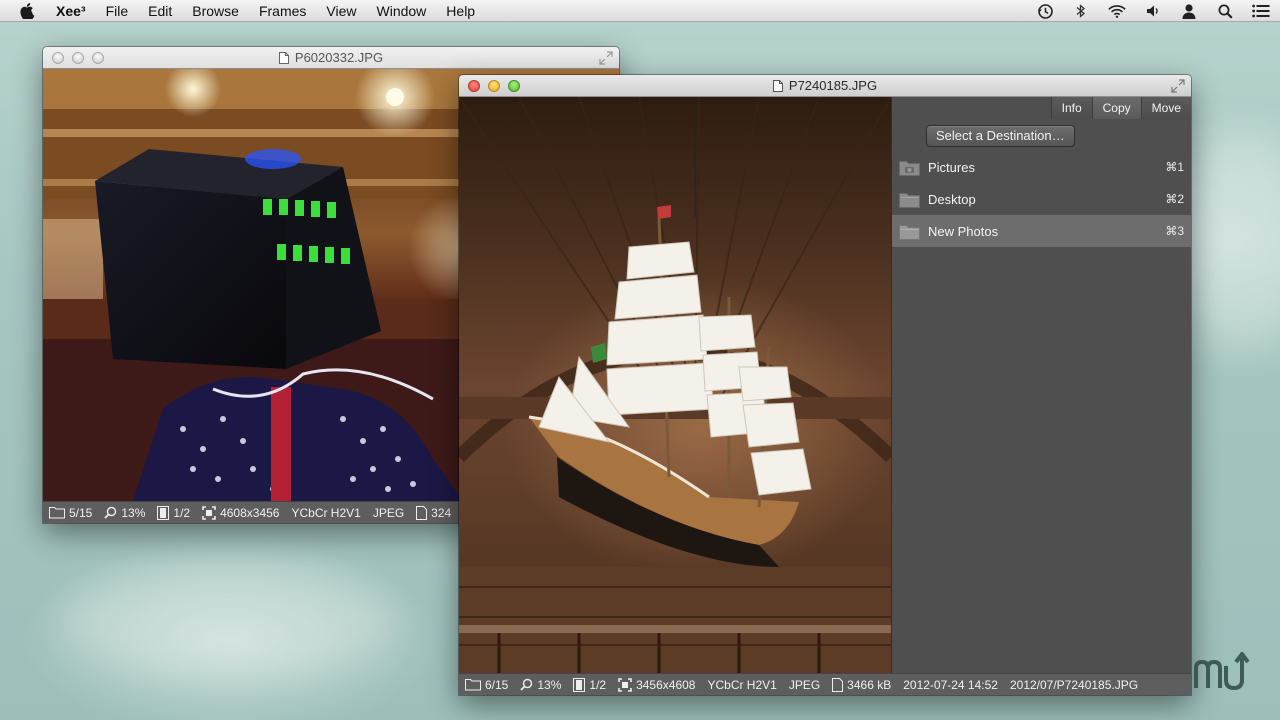 Image resolution: width=1280 pixels, height=720 pixels. Describe the element at coordinates (441, 512) in the screenshot. I see `status-size-text: 324` at that location.